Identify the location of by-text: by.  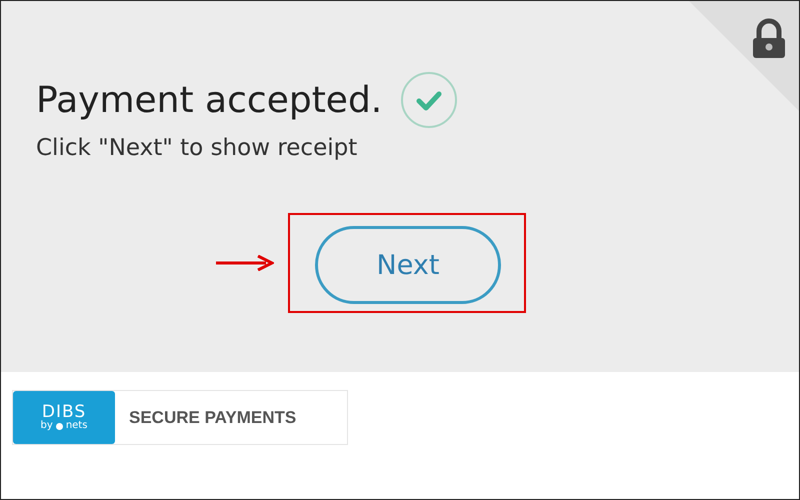
(46, 426).